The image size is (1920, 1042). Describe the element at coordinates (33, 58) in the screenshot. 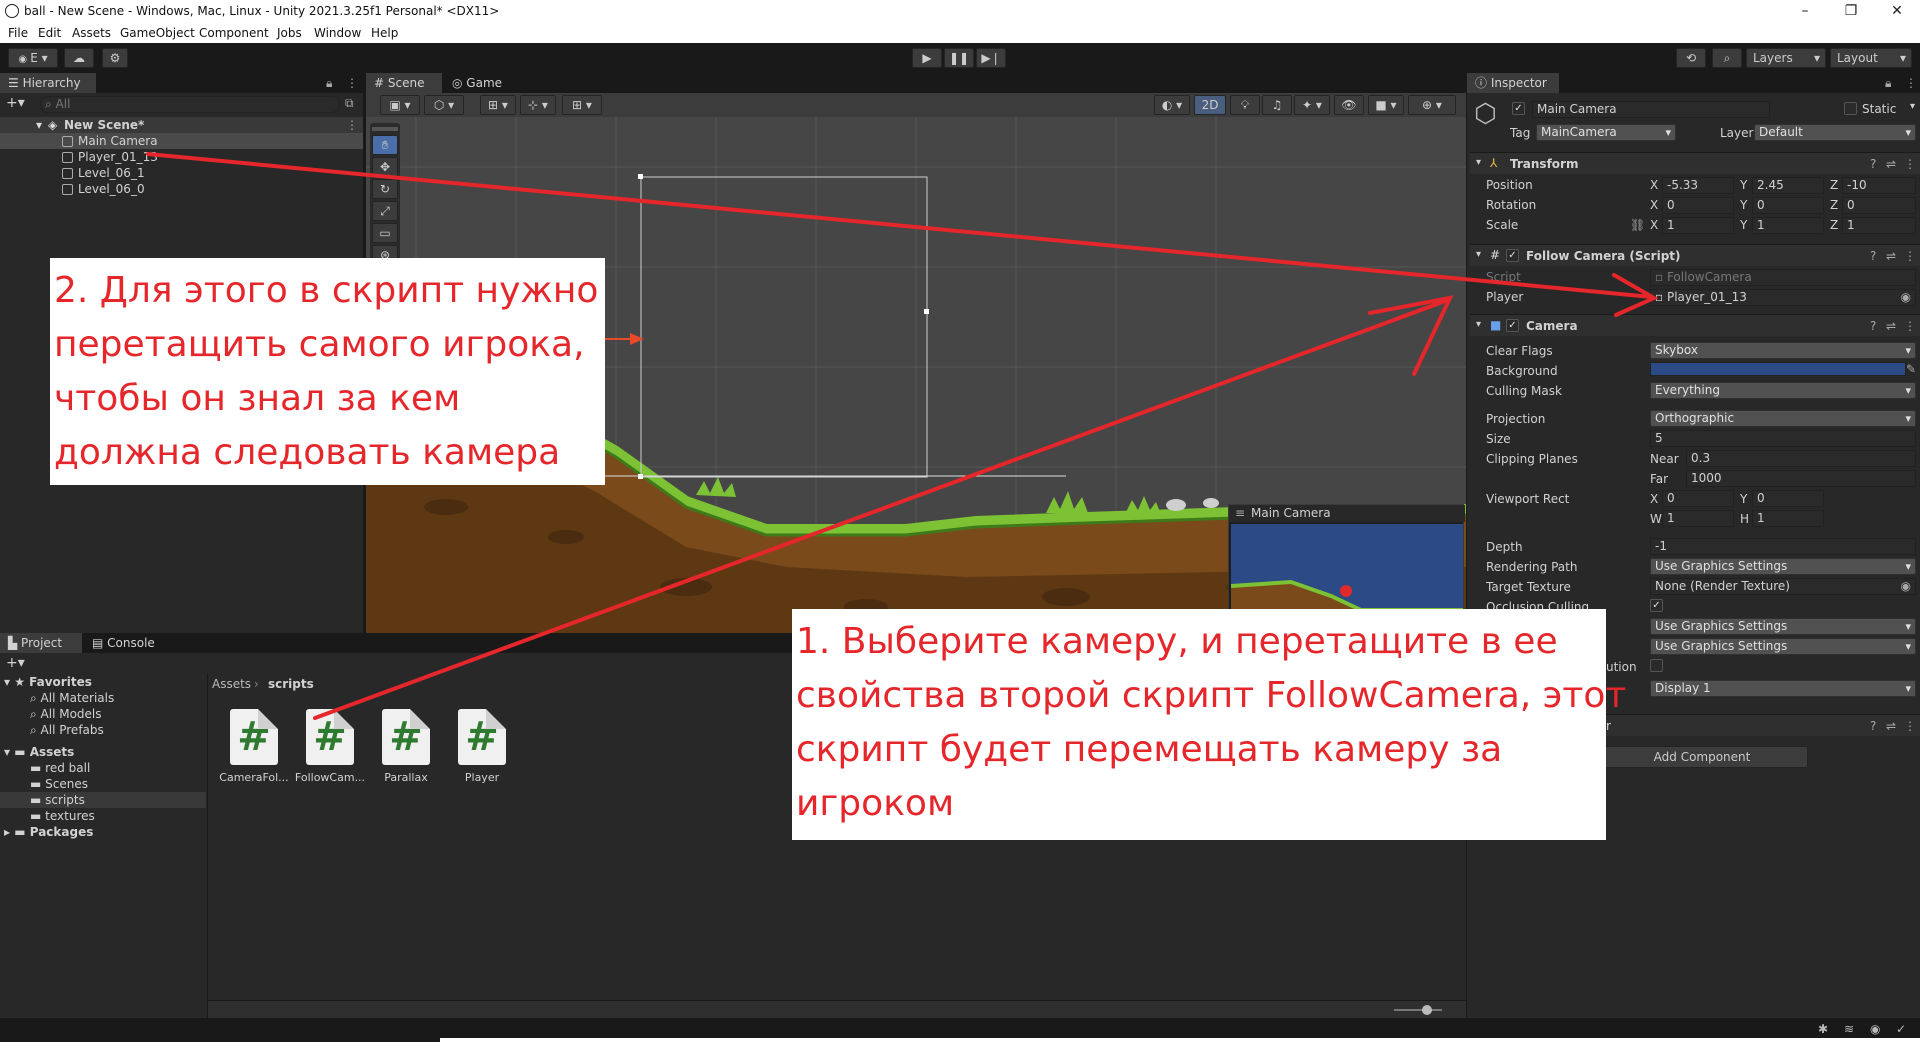

I see `account-button: ◉ E ▾` at that location.